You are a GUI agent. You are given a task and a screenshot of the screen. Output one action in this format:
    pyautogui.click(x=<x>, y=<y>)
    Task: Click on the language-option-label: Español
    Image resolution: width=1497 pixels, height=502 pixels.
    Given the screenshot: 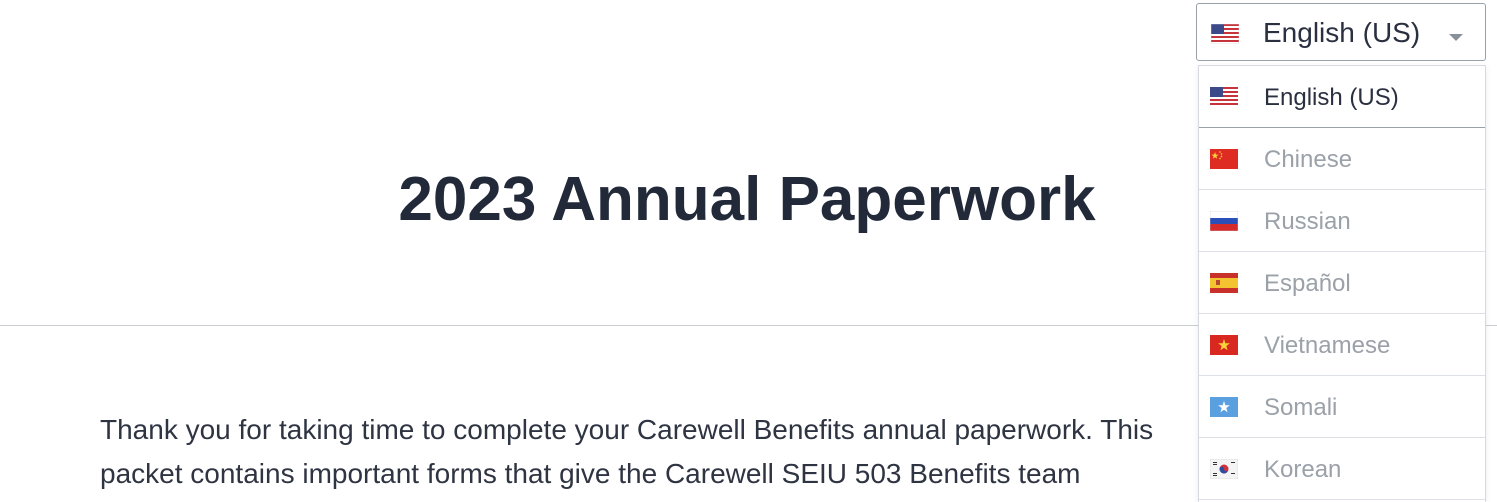 What is the action you would take?
    pyautogui.click(x=1307, y=283)
    